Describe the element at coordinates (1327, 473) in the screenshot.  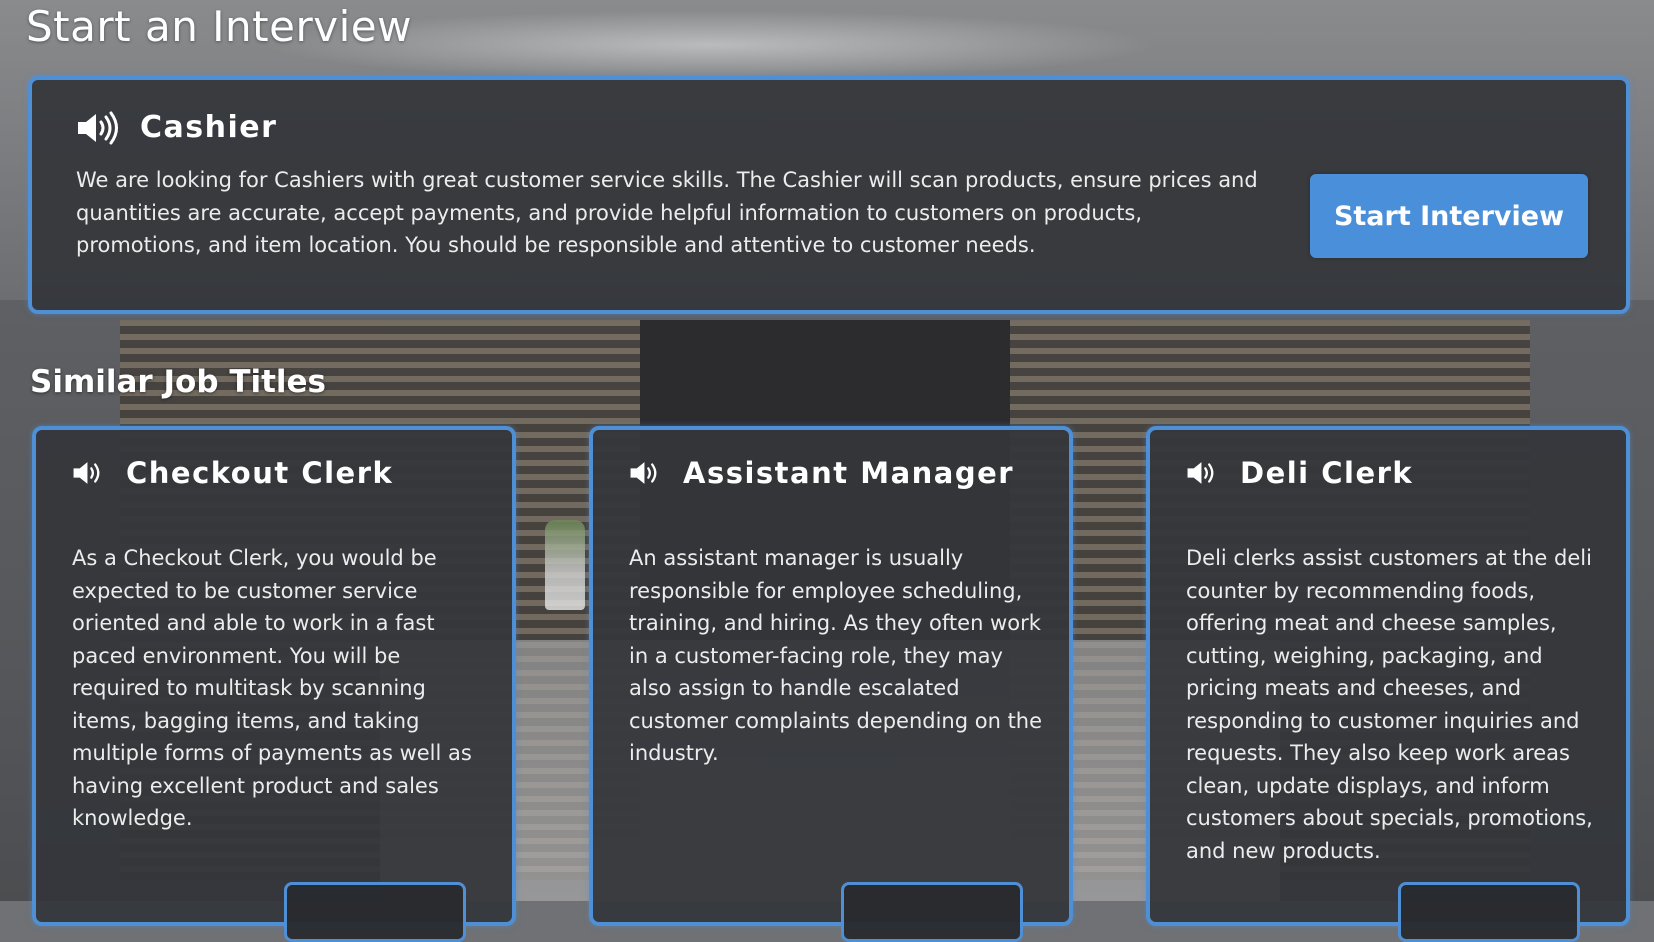
I see `job-card-title: Deli Clerk` at that location.